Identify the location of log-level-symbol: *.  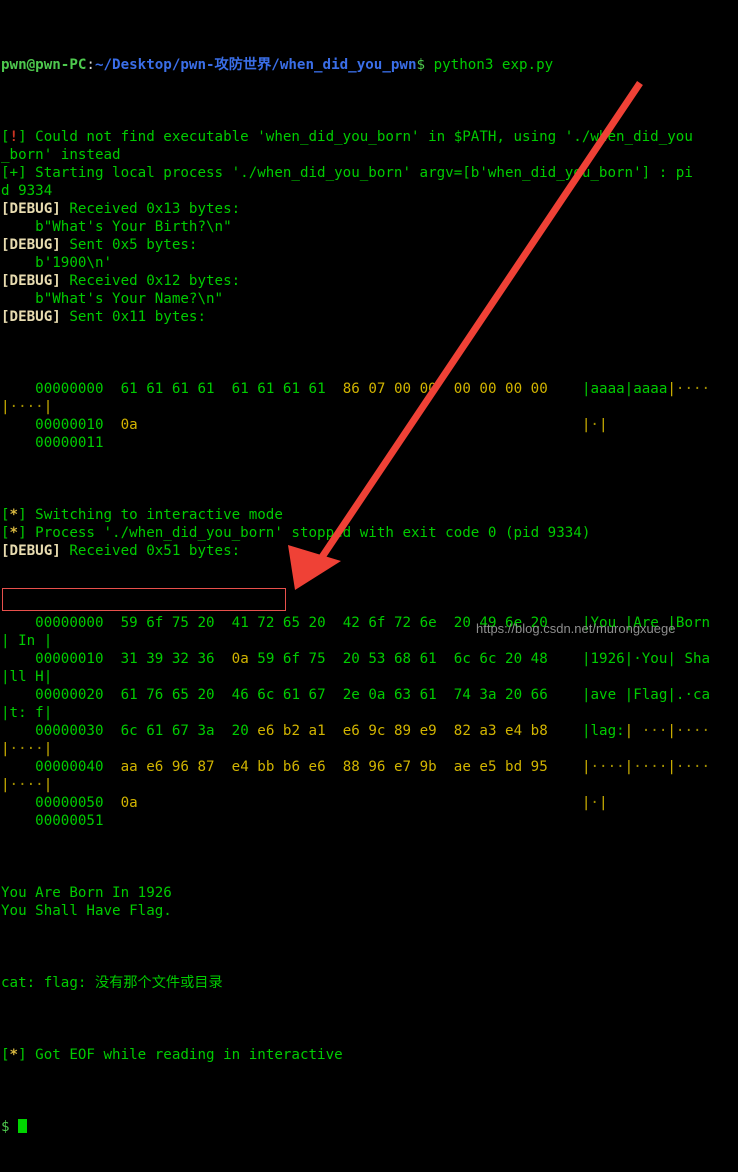
(14, 515).